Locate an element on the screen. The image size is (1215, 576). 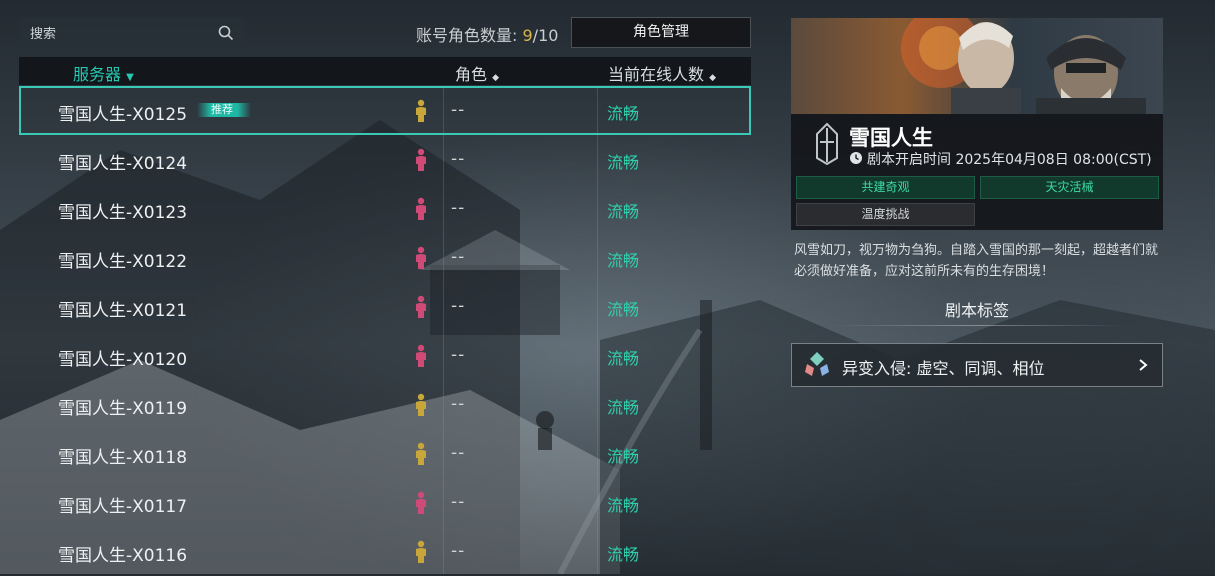
scenario-tag: 共建奇观 is located at coordinates (885, 187).